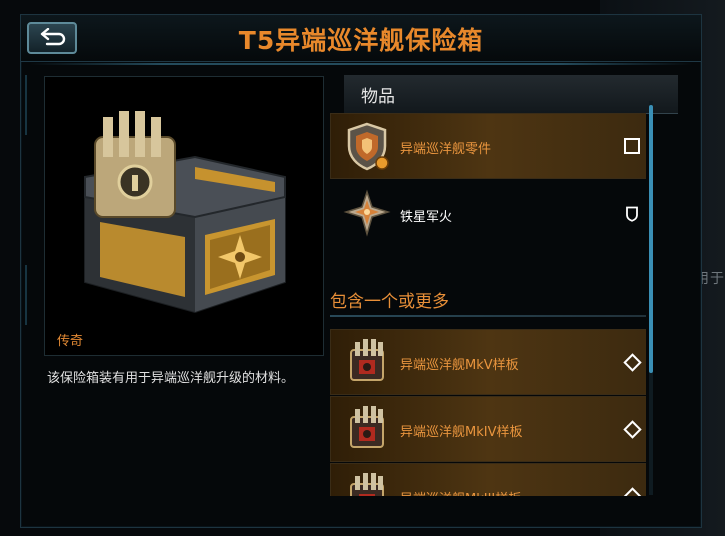  What do you see at coordinates (632, 214) in the screenshot?
I see `shield-outline-icon` at bounding box center [632, 214].